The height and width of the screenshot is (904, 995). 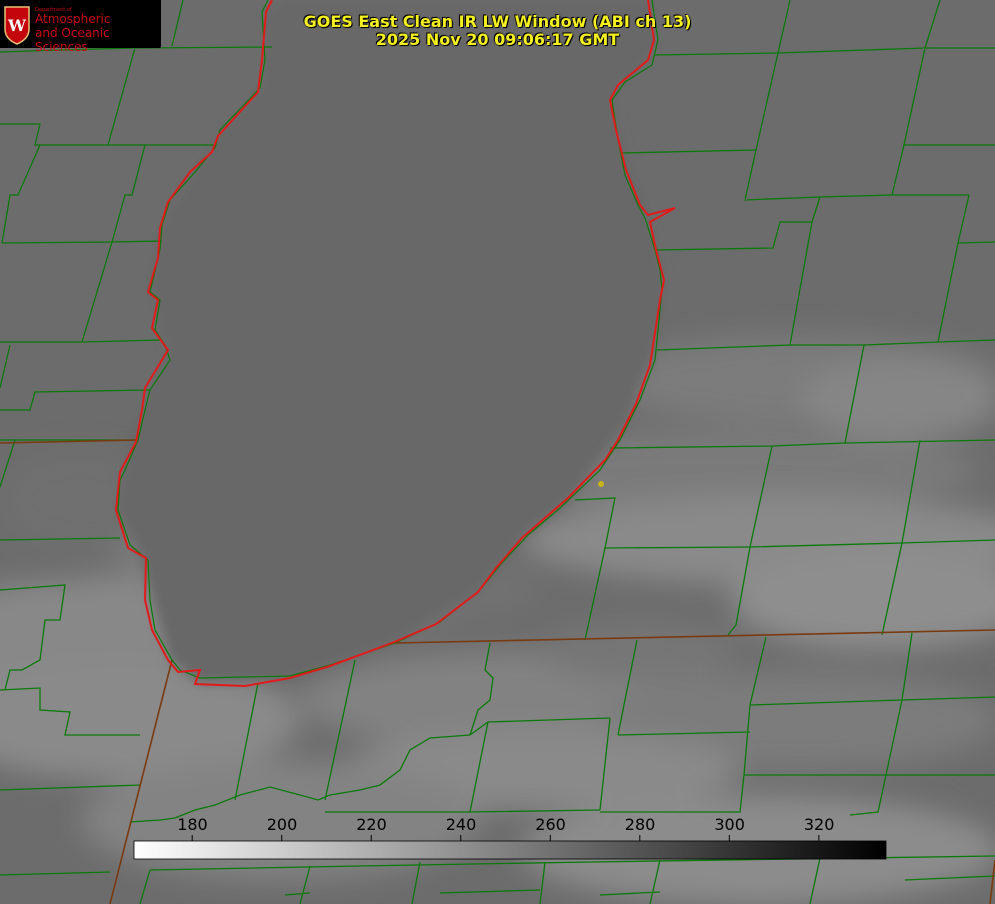 What do you see at coordinates (461, 824) in the screenshot?
I see `colorbar-tick-label: 240` at bounding box center [461, 824].